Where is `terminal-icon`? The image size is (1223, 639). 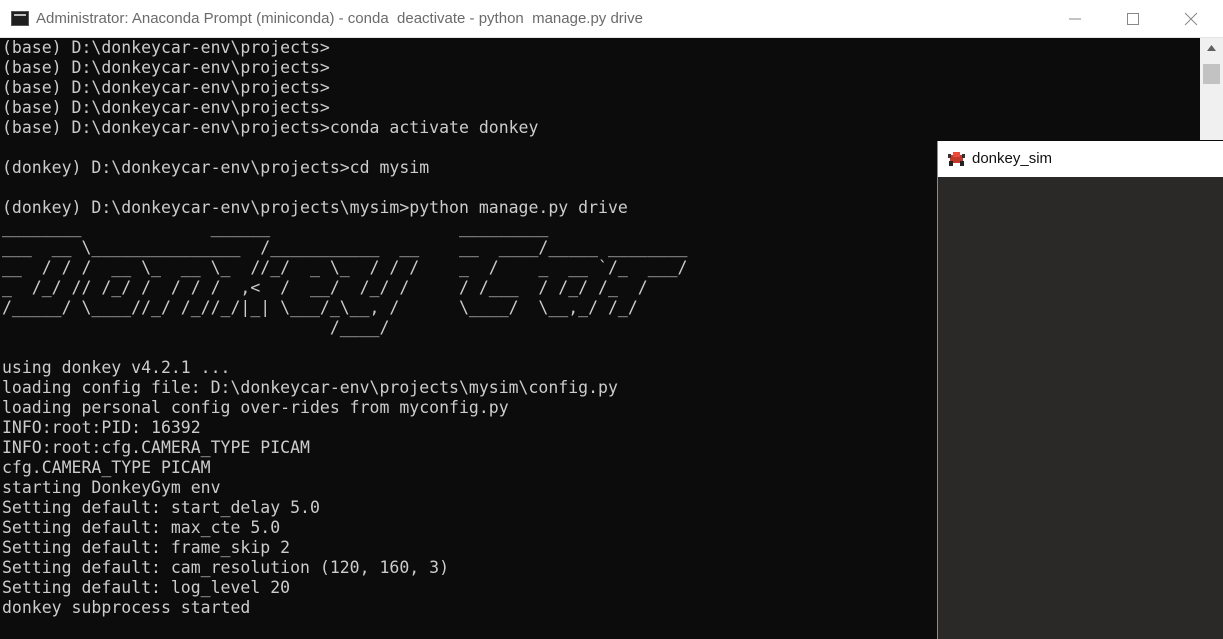 terminal-icon is located at coordinates (20, 18).